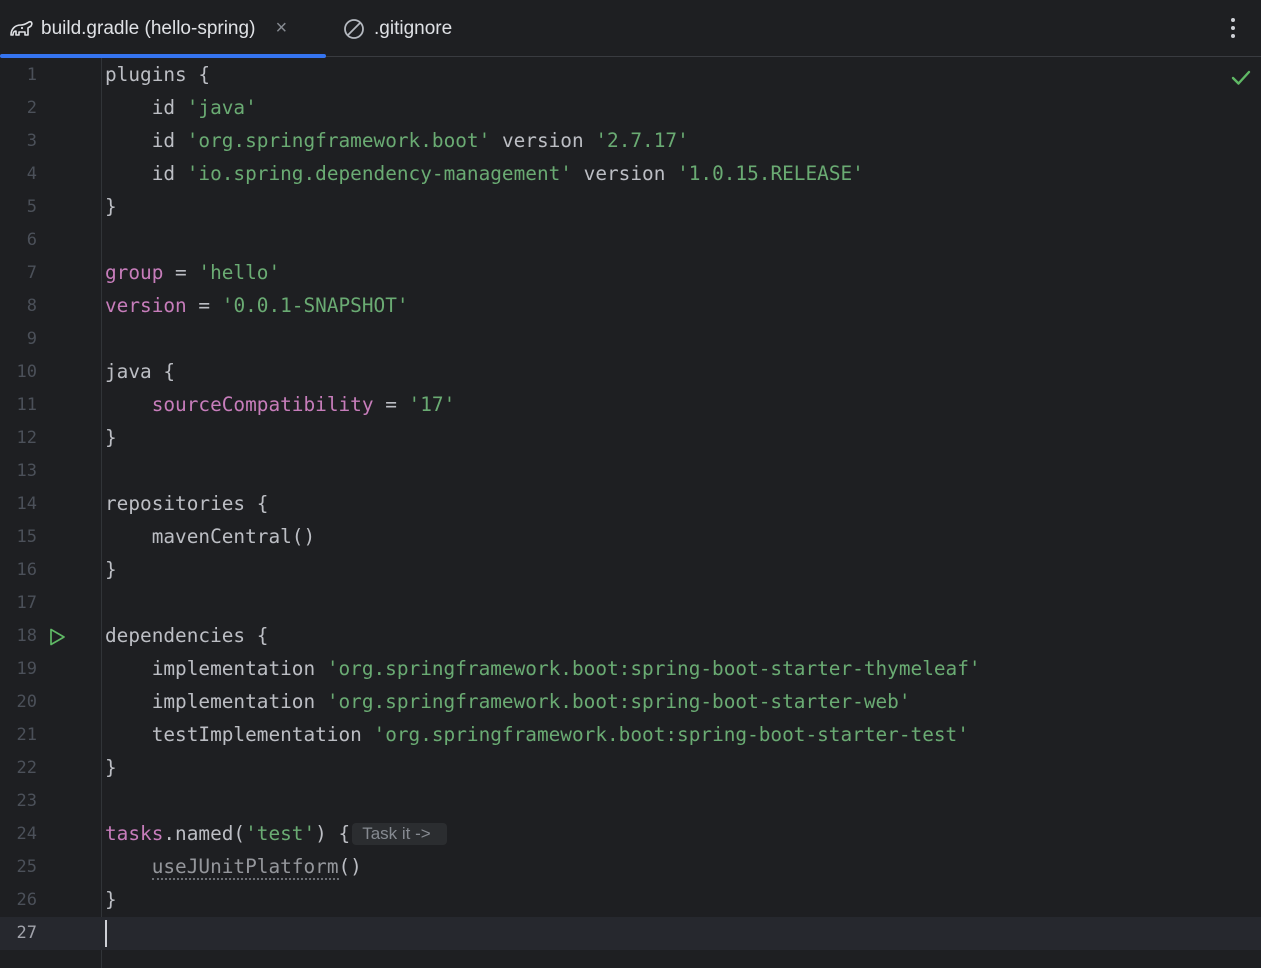 This screenshot has width=1261, height=968. I want to click on code-line: 18 dependencies {, so click(630, 636).